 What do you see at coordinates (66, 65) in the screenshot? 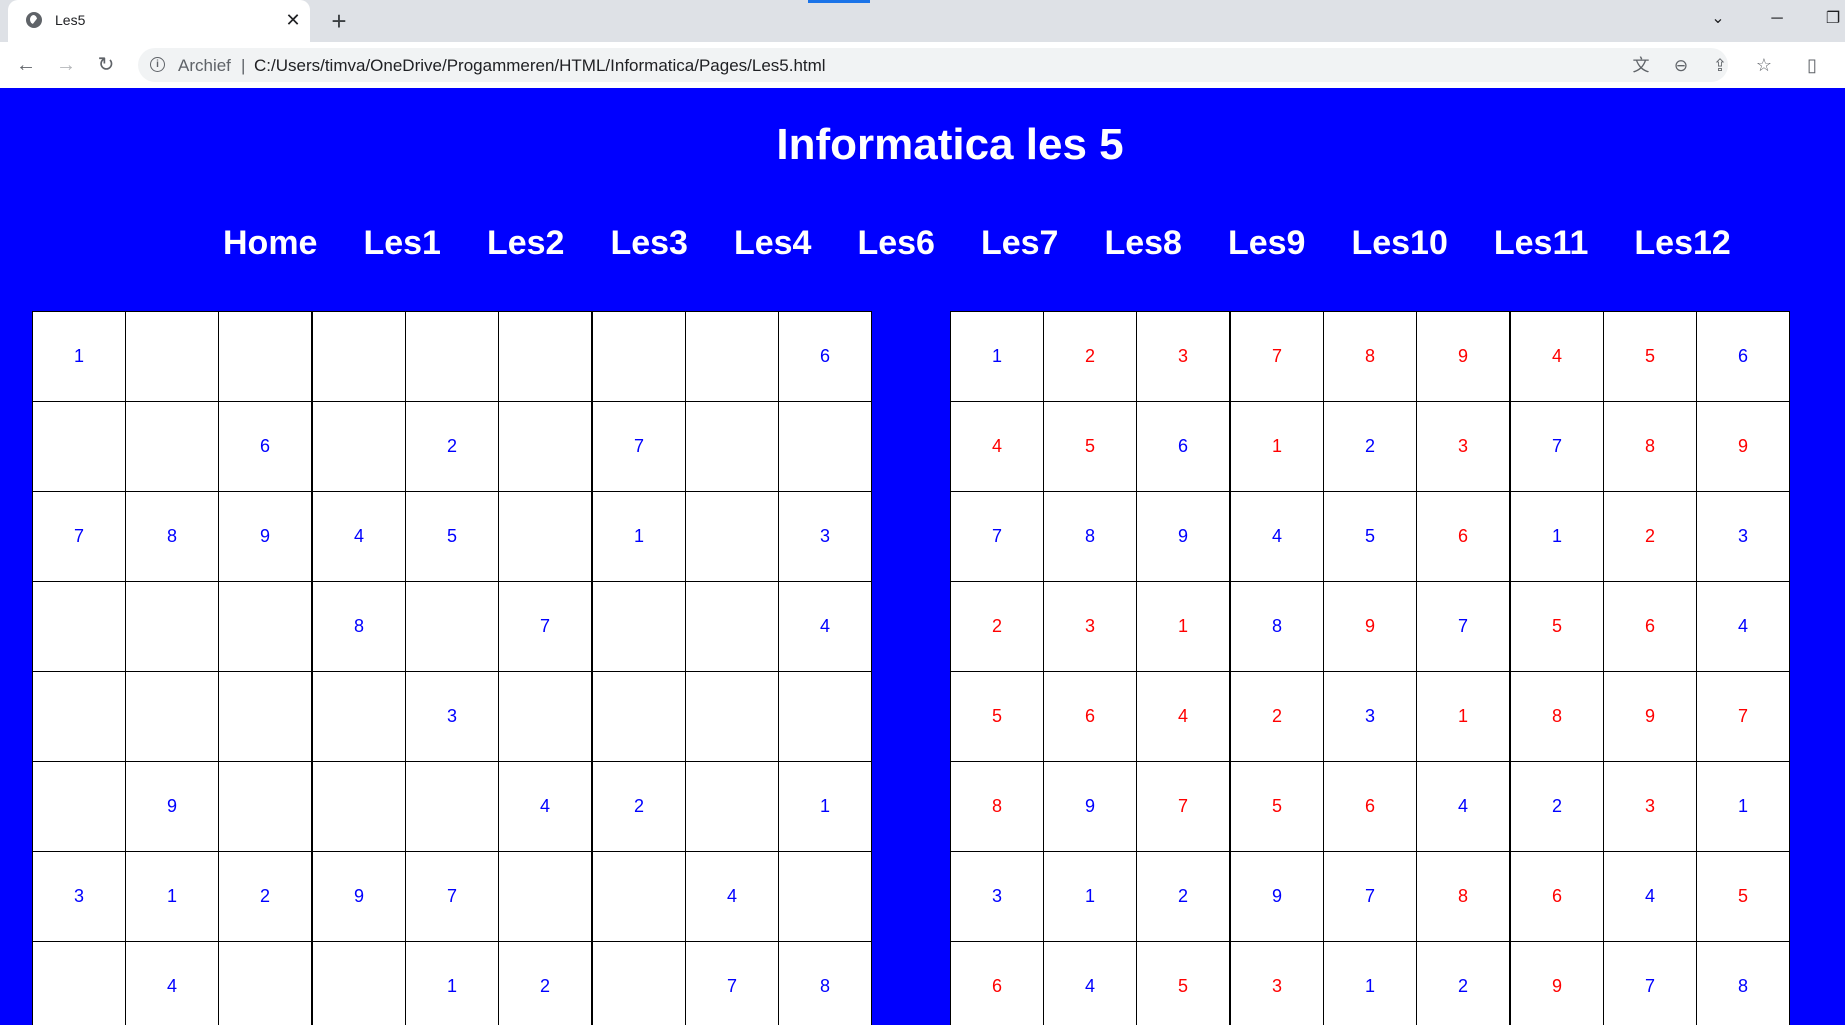
I see `forward-icon: →` at bounding box center [66, 65].